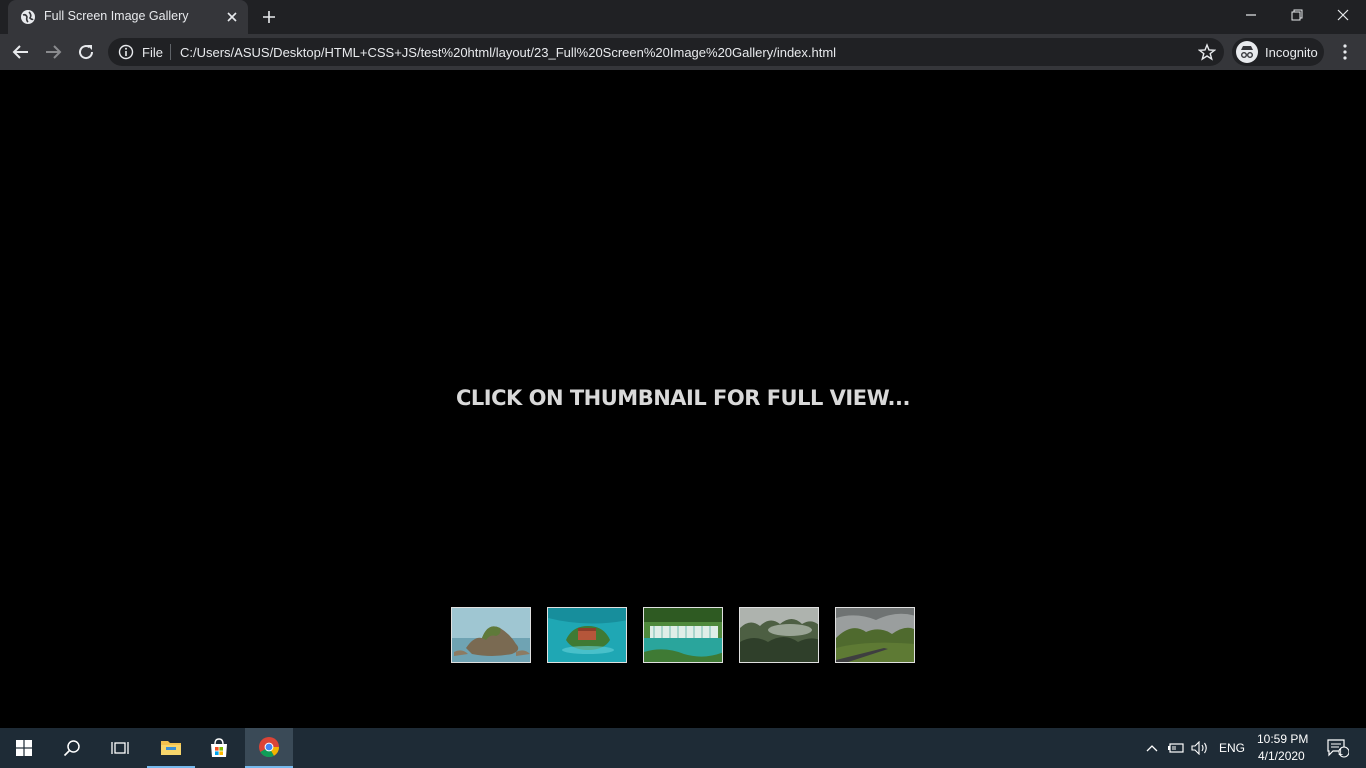  What do you see at coordinates (1345, 52) in the screenshot?
I see `kebab-menu-icon` at bounding box center [1345, 52].